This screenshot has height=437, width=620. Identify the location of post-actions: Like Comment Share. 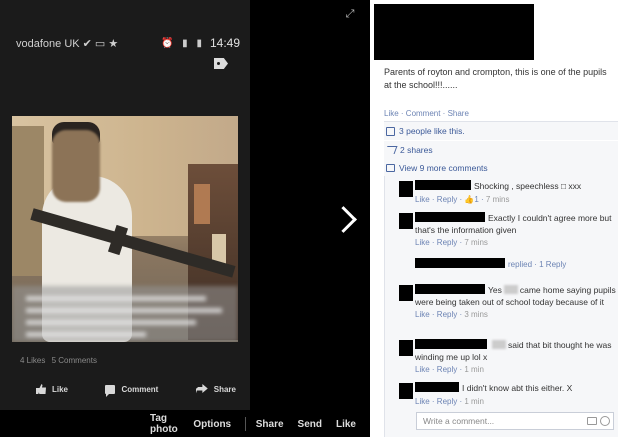
(136, 390).